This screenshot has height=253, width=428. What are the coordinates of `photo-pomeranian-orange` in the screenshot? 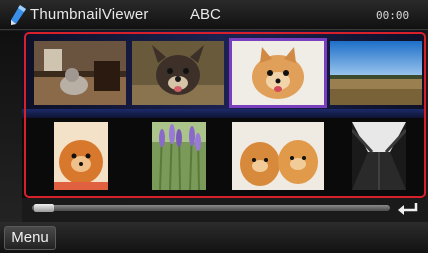 It's located at (81, 156).